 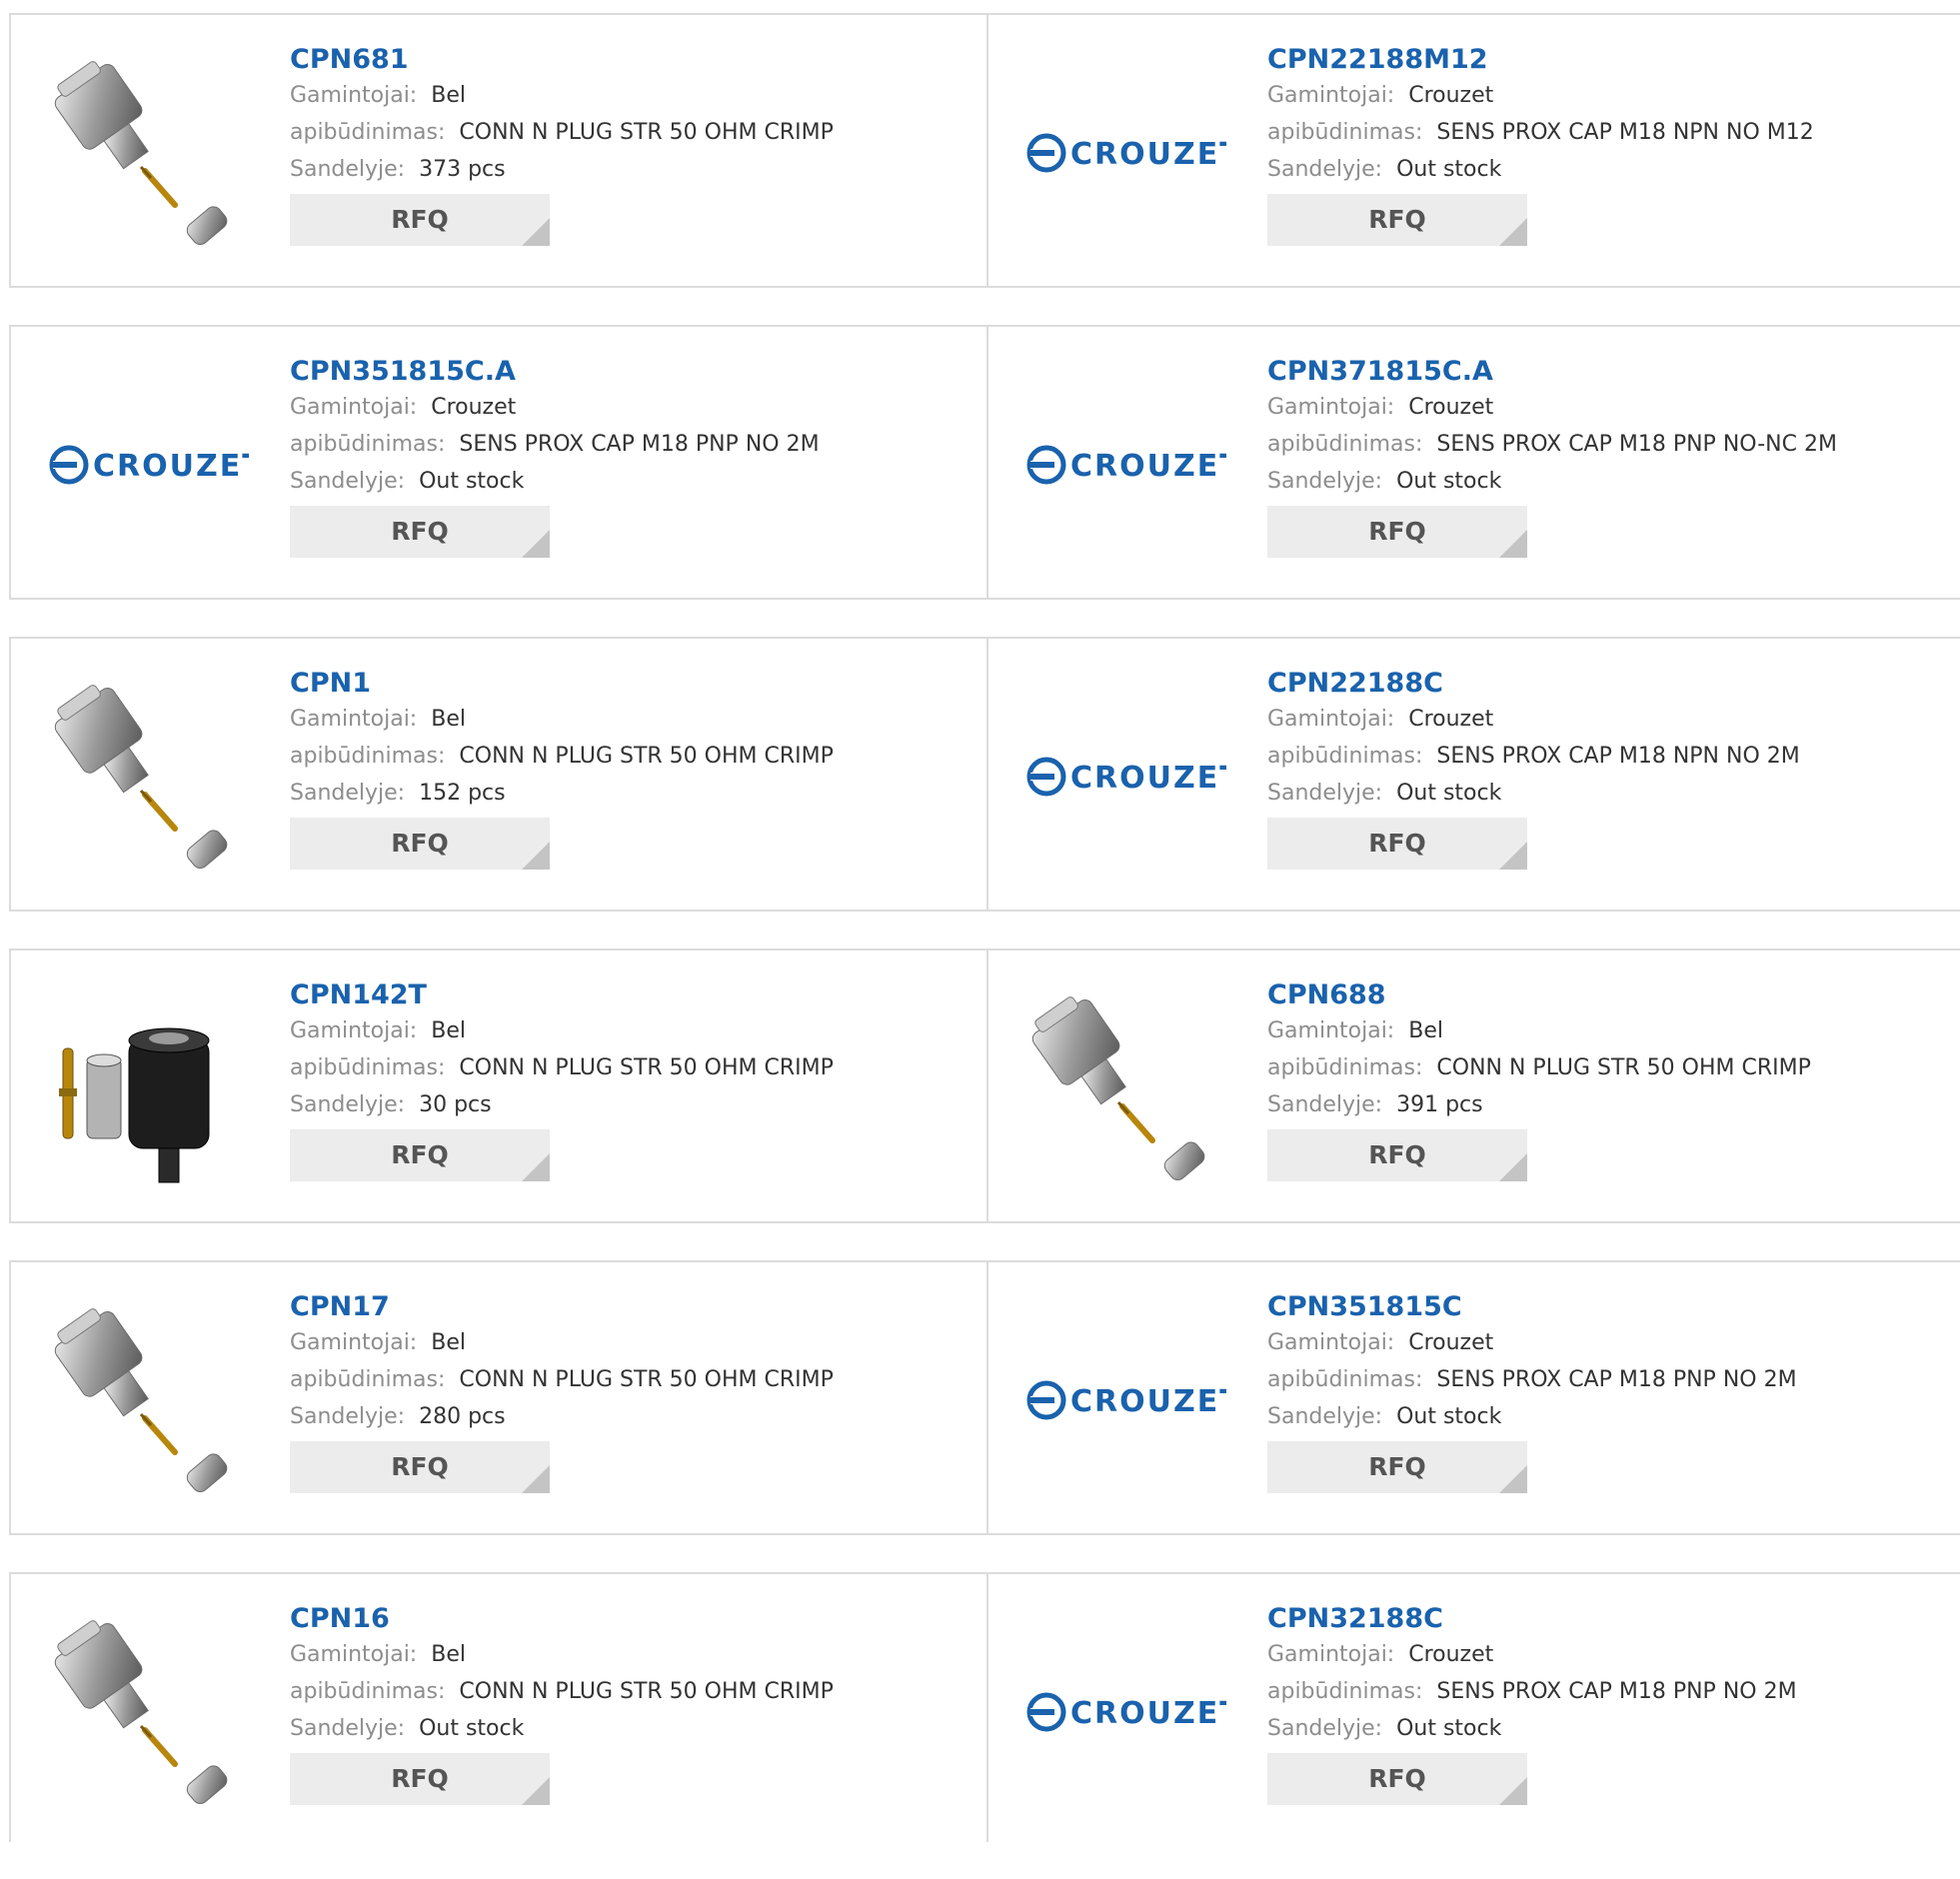 I want to click on part-number-link: CPN351815C.A, so click(x=555, y=372).